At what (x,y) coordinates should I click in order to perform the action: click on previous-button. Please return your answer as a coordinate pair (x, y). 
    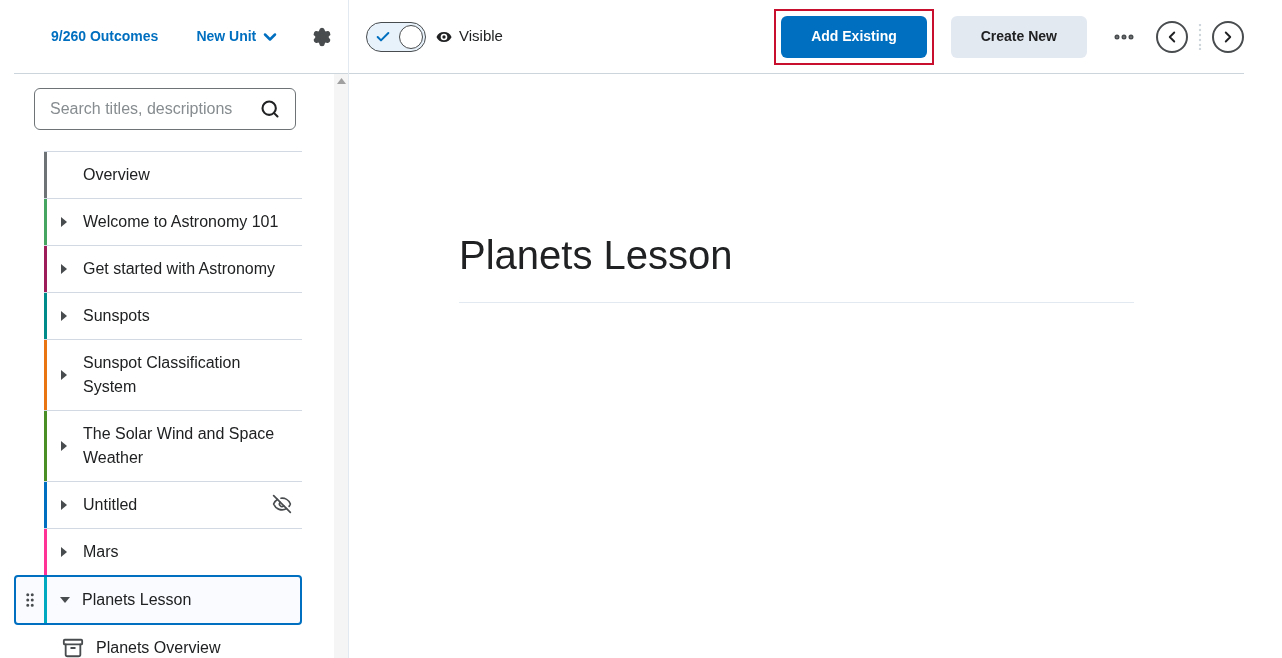
    Looking at the image, I should click on (1172, 36).